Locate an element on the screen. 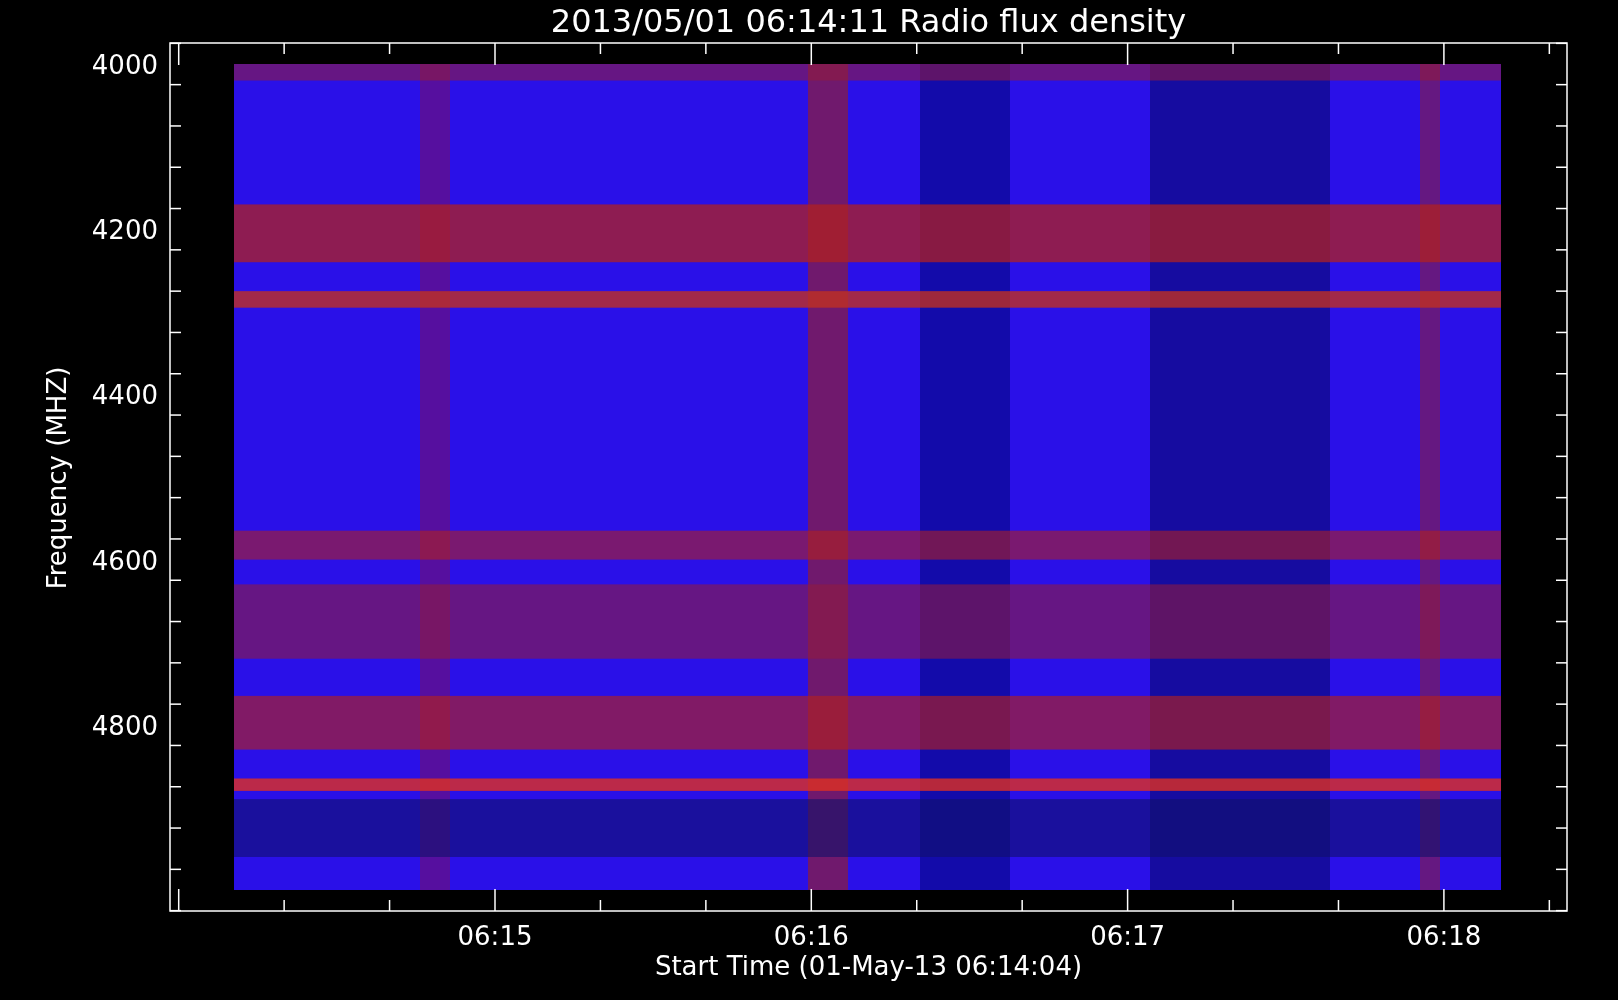 This screenshot has height=1000, width=1618. tick-label: 4600 is located at coordinates (124, 560).